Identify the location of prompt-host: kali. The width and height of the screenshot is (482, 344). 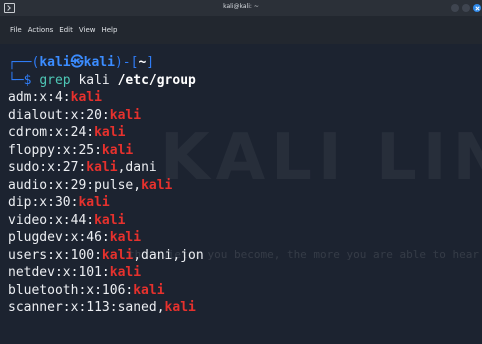
(99, 62).